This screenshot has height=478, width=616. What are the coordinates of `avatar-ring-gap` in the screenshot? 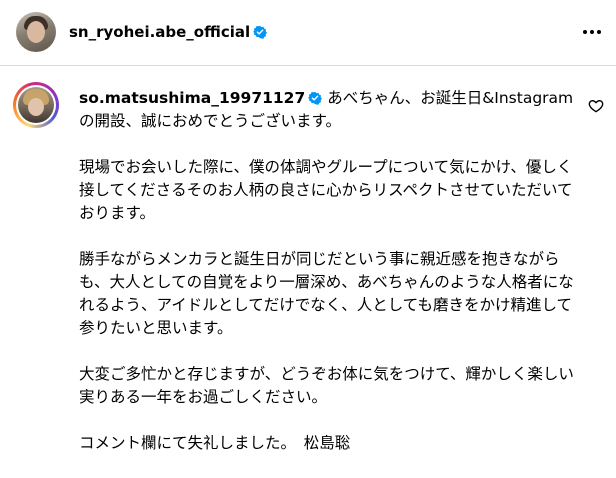 It's located at (36, 105).